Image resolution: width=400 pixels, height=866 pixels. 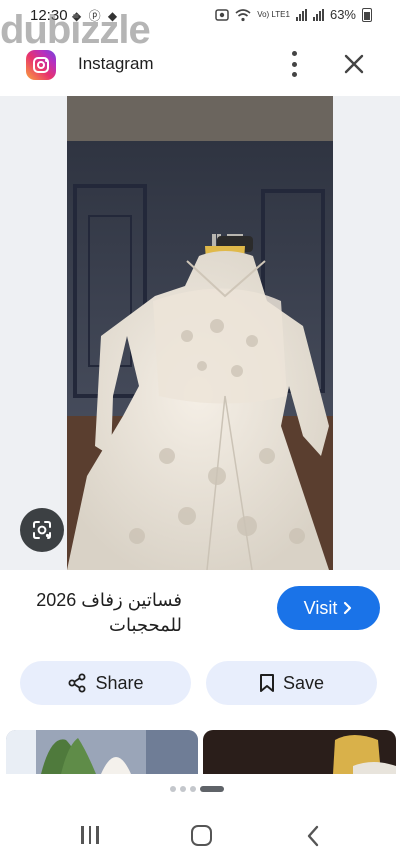 I want to click on share-button: Share, so click(x=105, y=683).